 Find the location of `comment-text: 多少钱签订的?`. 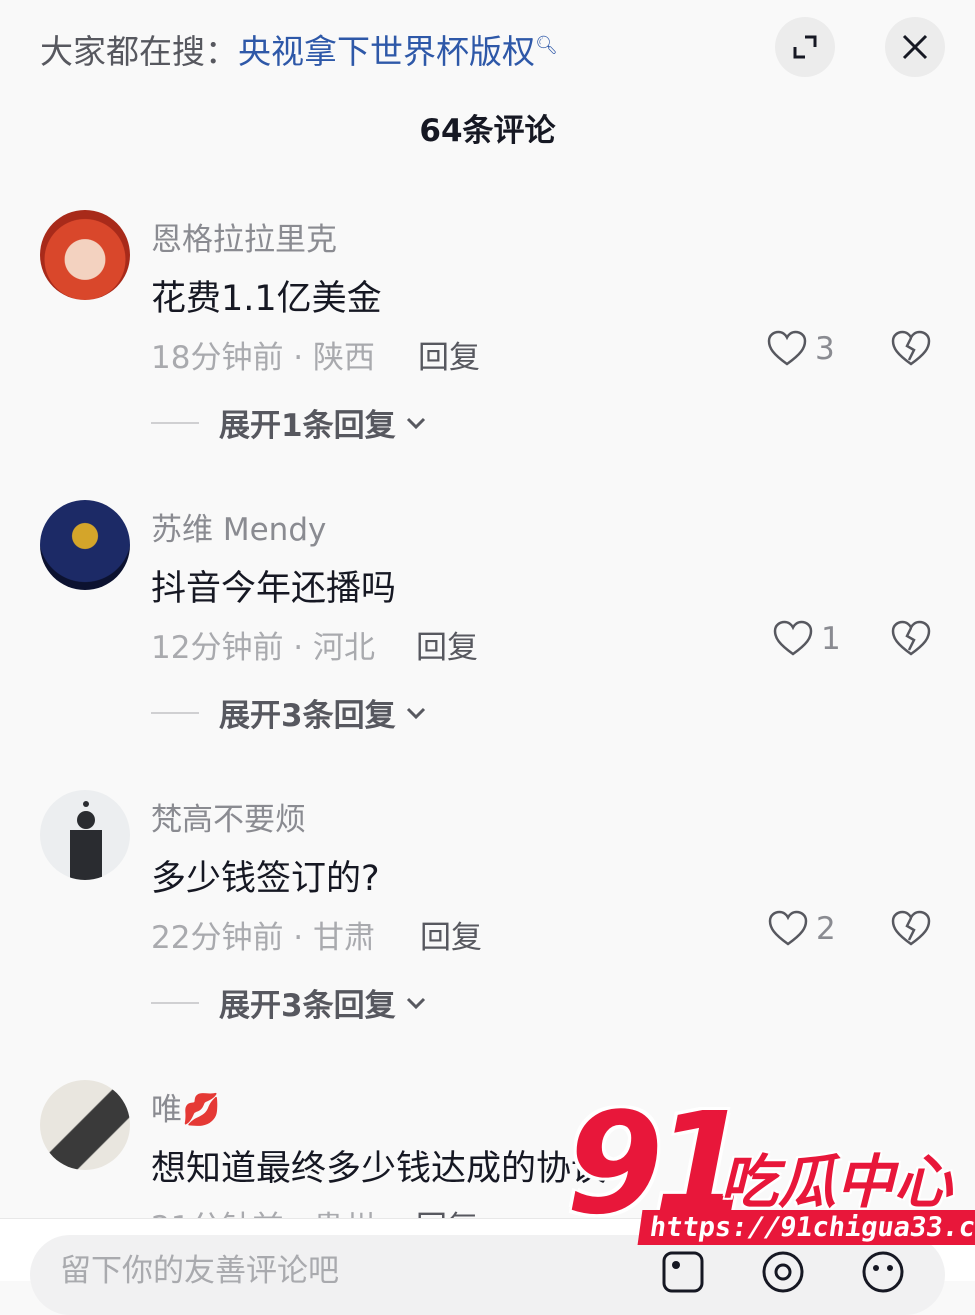

comment-text: 多少钱签订的? is located at coordinates (265, 879).